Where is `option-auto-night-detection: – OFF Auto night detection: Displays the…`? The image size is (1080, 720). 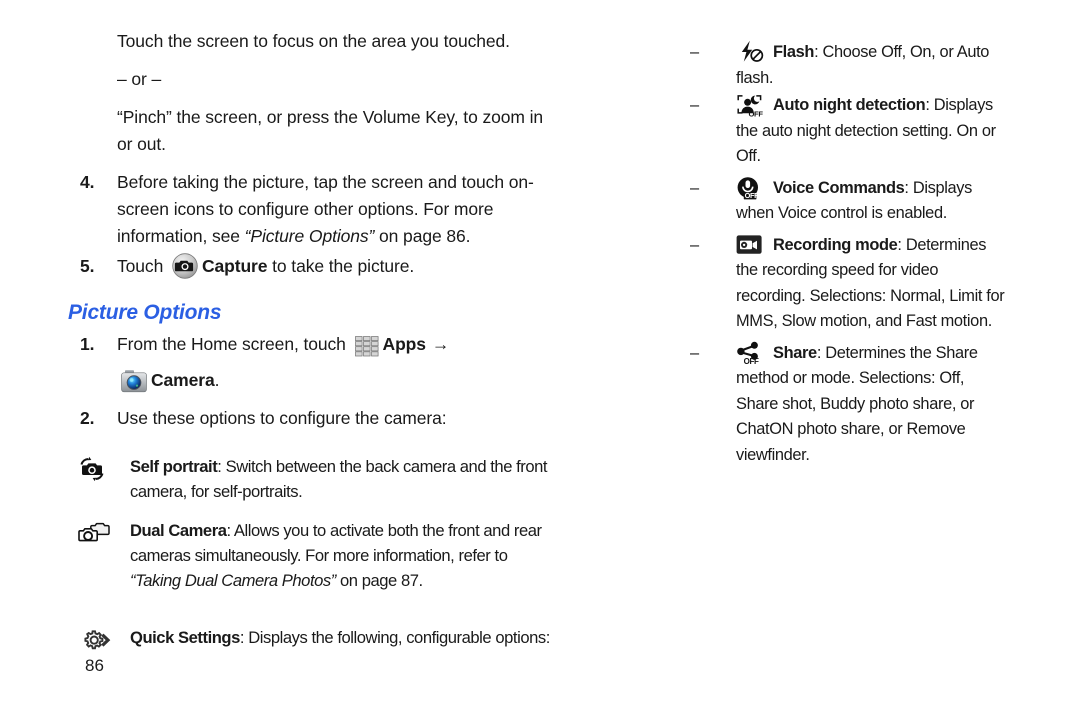 option-auto-night-detection: – OFF Auto night detection: Displays the… is located at coordinates (850, 131).